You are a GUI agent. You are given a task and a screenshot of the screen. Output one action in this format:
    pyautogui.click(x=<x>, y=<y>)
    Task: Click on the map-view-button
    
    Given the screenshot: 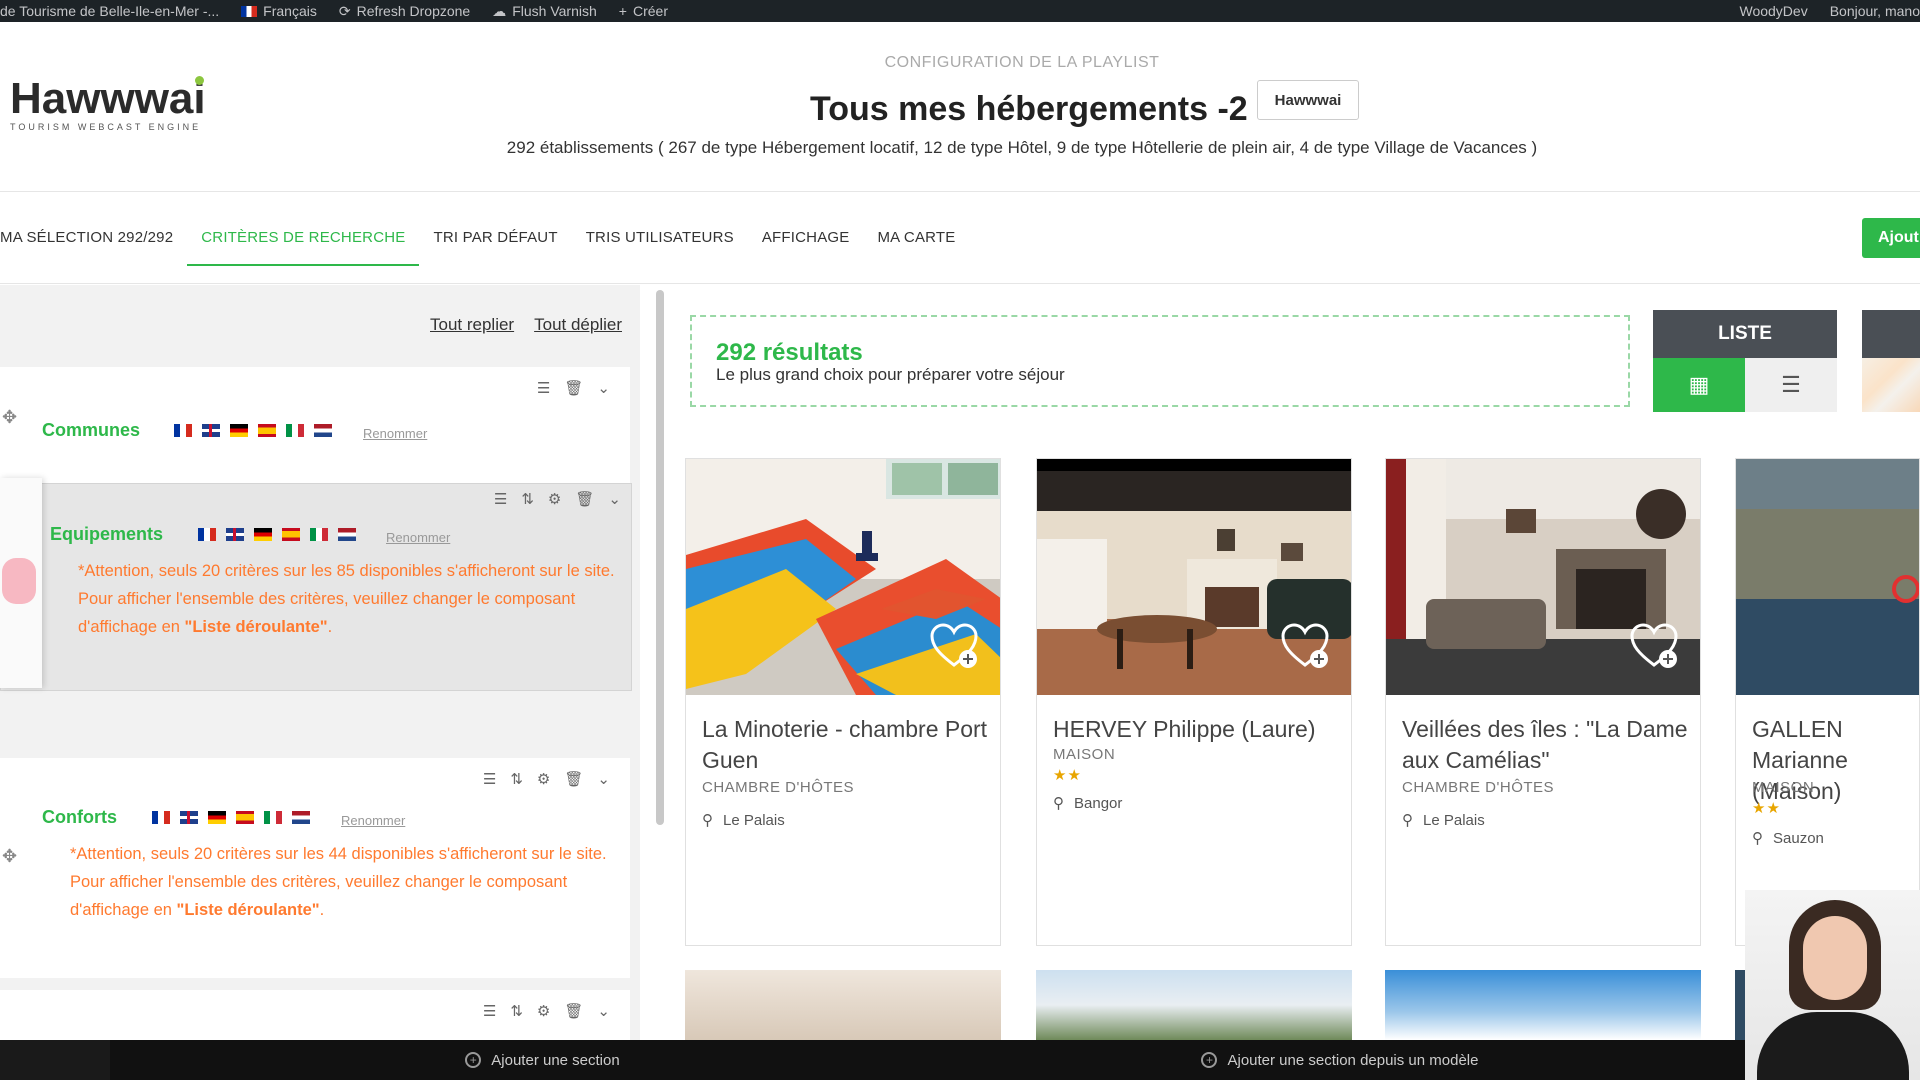 What is the action you would take?
    pyautogui.click(x=1891, y=361)
    